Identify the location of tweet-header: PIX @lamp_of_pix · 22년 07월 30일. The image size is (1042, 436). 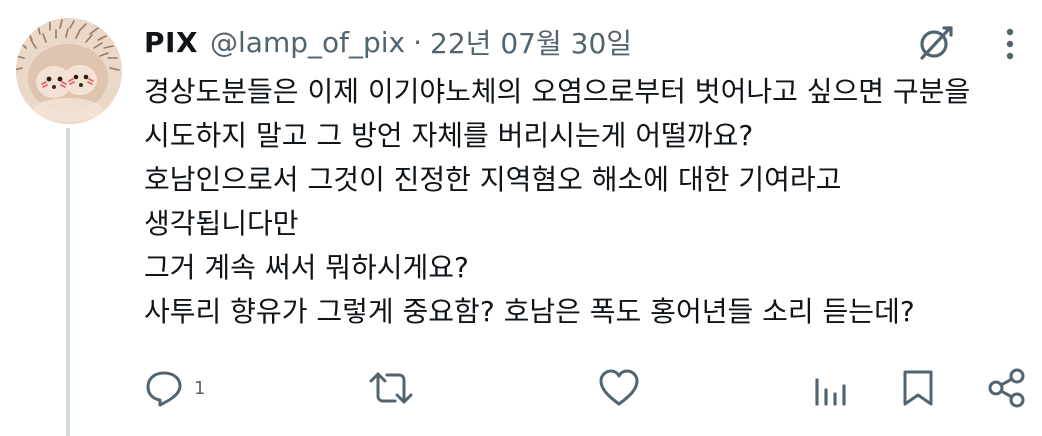
(388, 42).